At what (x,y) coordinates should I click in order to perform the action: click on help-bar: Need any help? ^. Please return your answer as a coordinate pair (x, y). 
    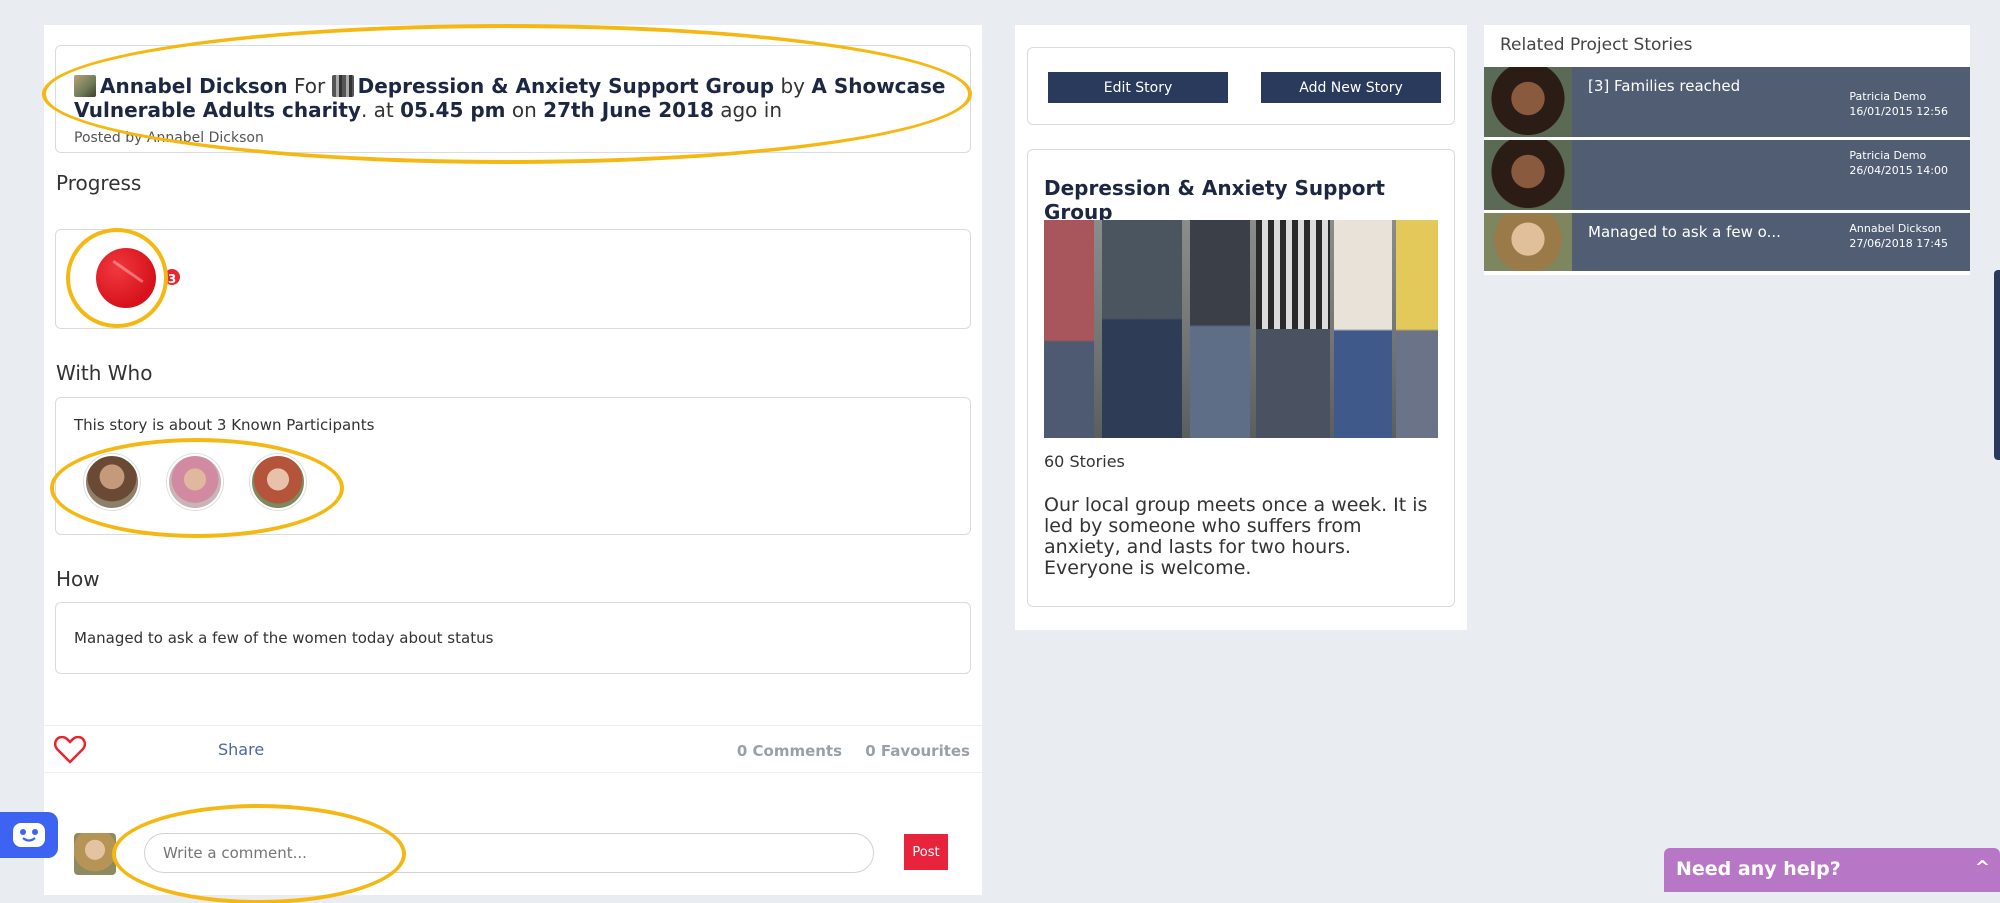
    Looking at the image, I should click on (1832, 870).